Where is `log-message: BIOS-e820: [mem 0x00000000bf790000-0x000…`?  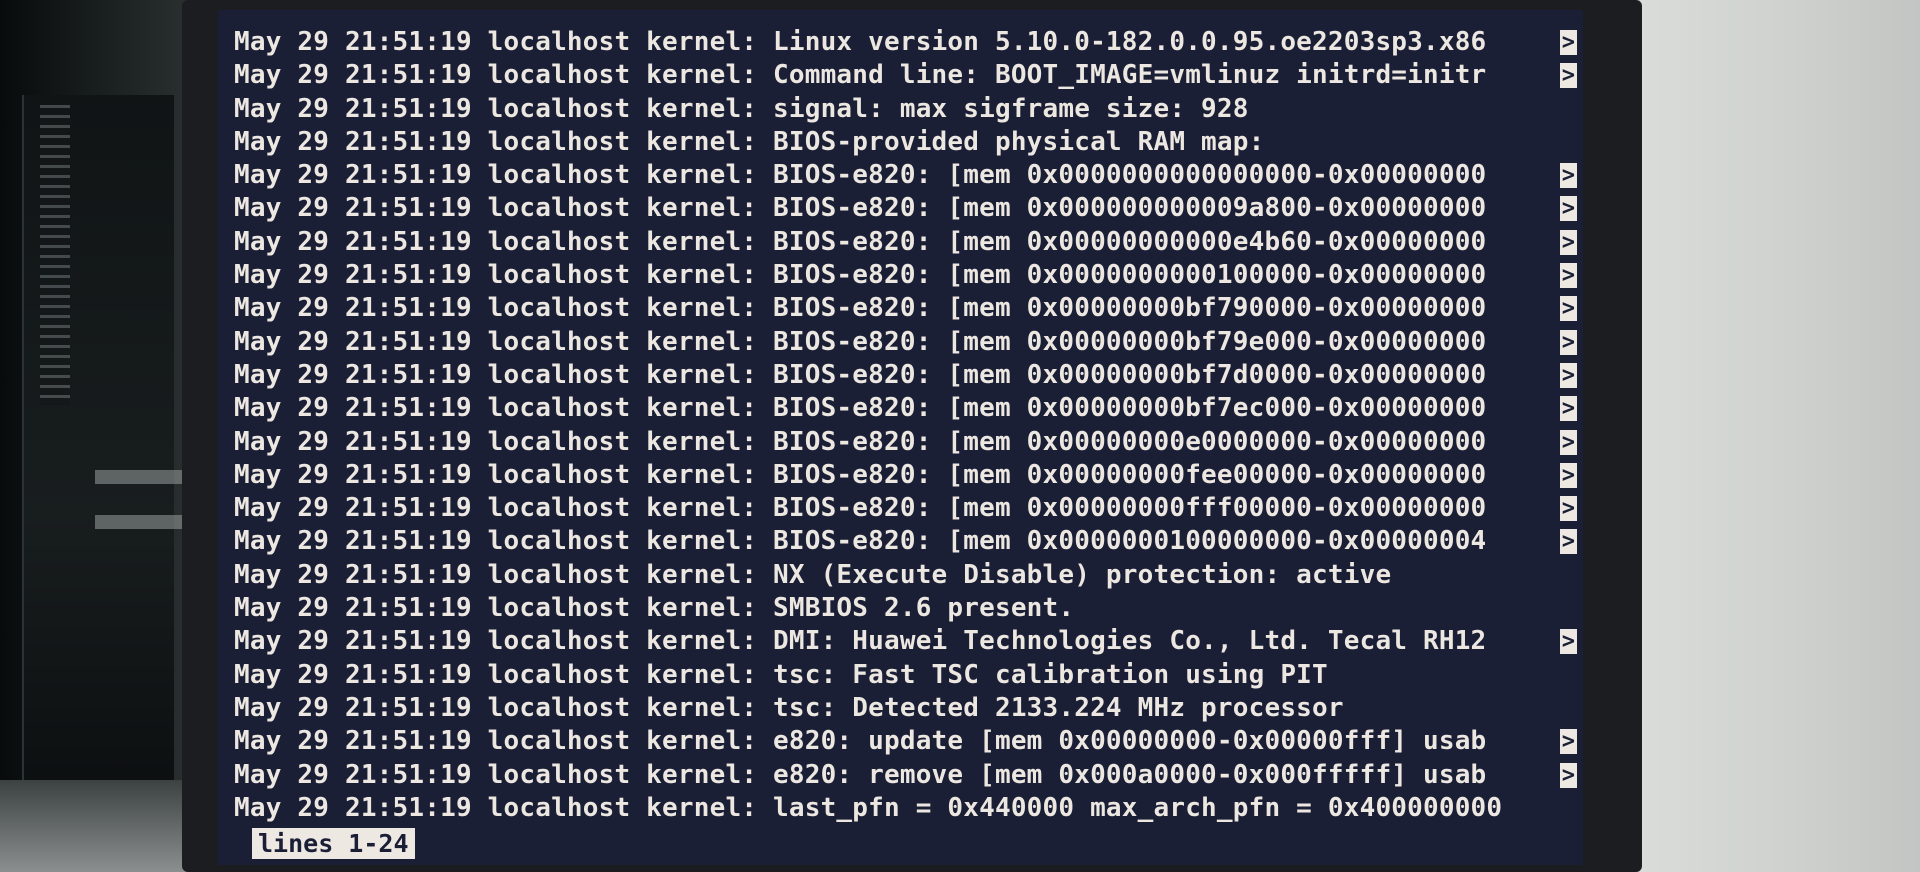
log-message: BIOS-e820: [mem 0x00000000bf790000-0x000… is located at coordinates (1130, 308).